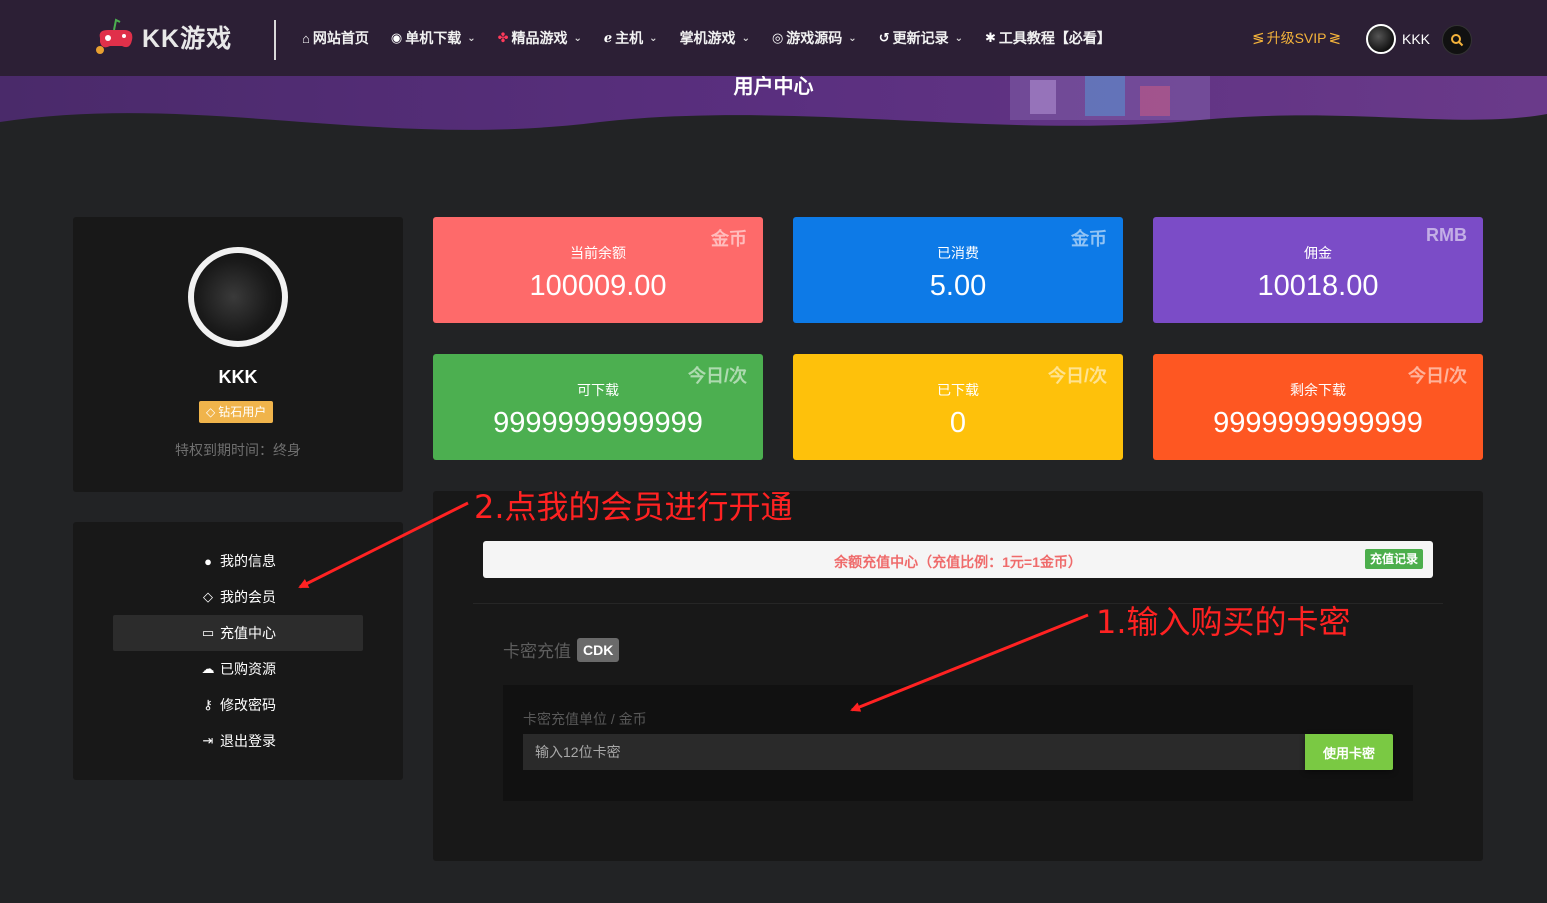  I want to click on stat-value: 100009.00, so click(598, 286).